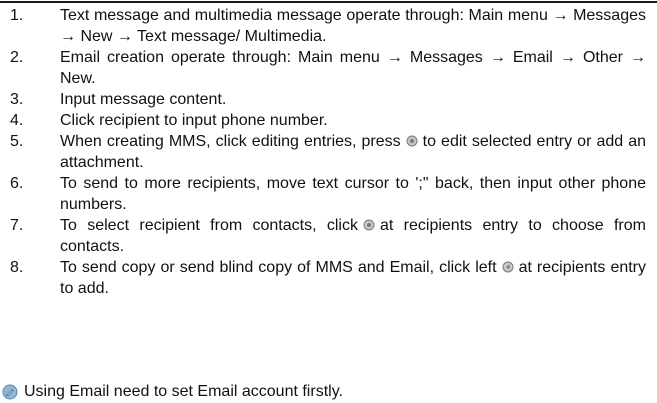 This screenshot has width=657, height=403. I want to click on step-text-segment: To select recipient from contacts, click, so click(209, 225).